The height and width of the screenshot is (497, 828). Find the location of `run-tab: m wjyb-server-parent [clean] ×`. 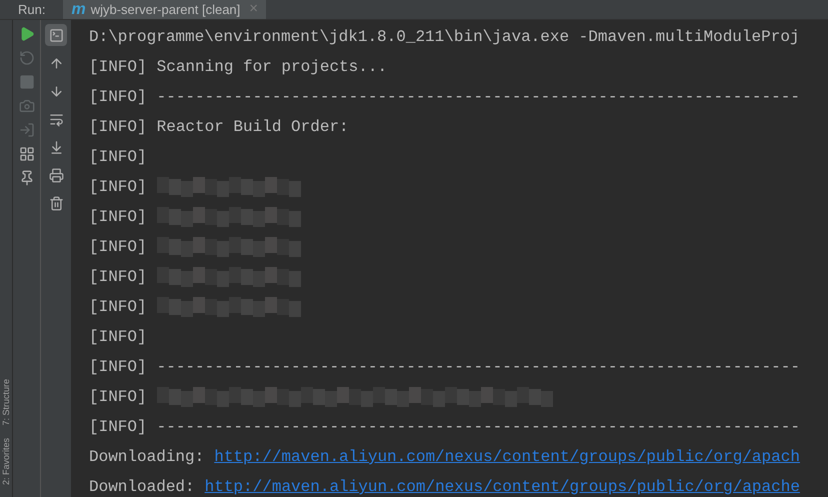

run-tab: m wjyb-server-parent [clean] × is located at coordinates (164, 9).